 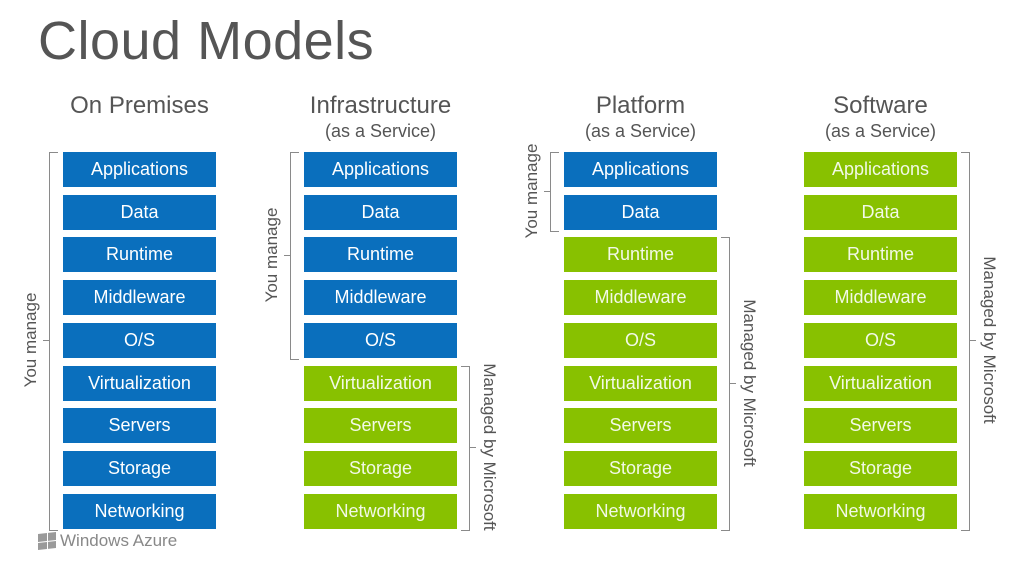 I want to click on logo-text: Windows Azure, so click(x=119, y=540).